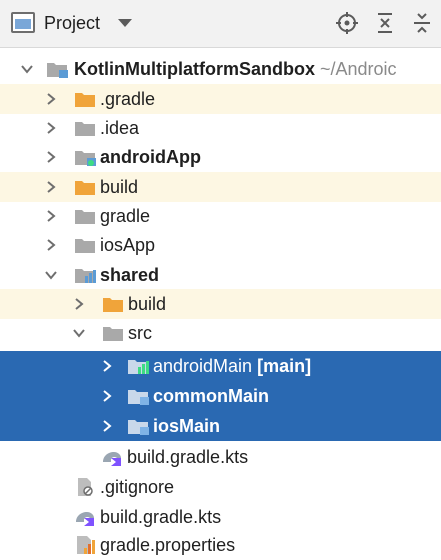 This screenshot has width=441, height=560. I want to click on tree-row-gitignore: .gitignore, so click(220, 487).